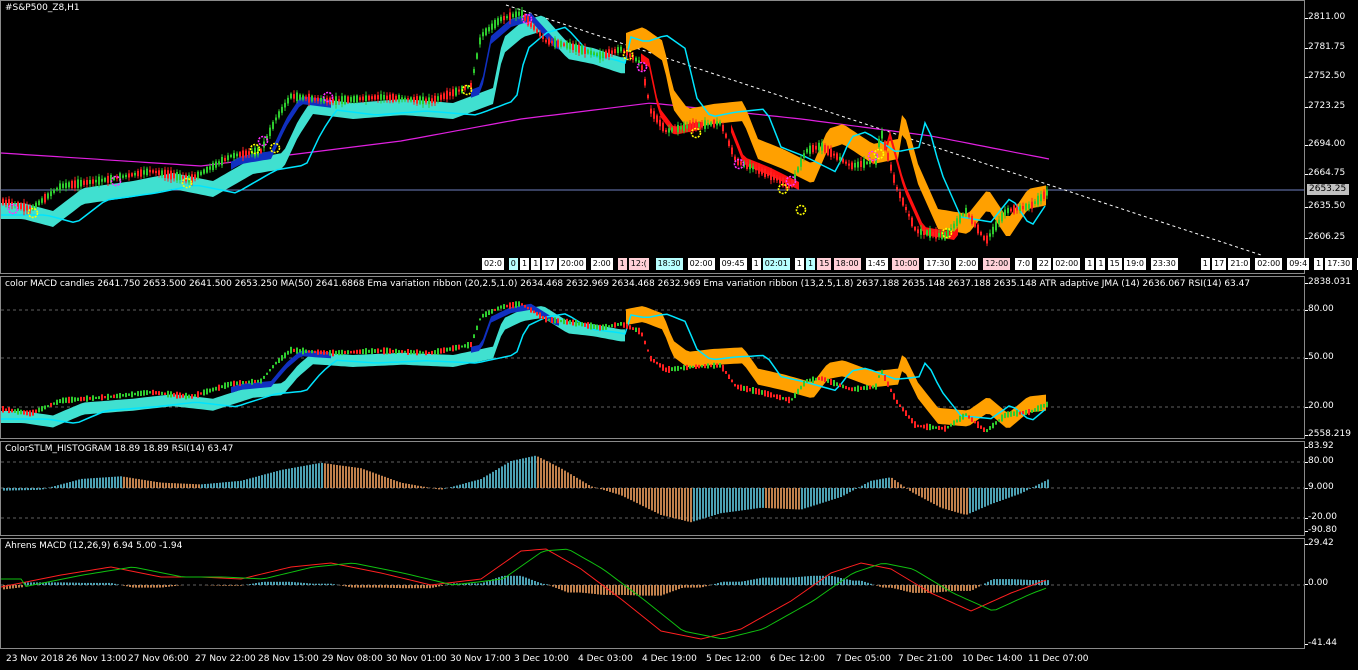 Image resolution: width=1358 pixels, height=670 pixels. Describe the element at coordinates (1331, 488) in the screenshot. I see `pane3-scale: 83.92 80.00 9.000 -20.00 -90.80` at that location.